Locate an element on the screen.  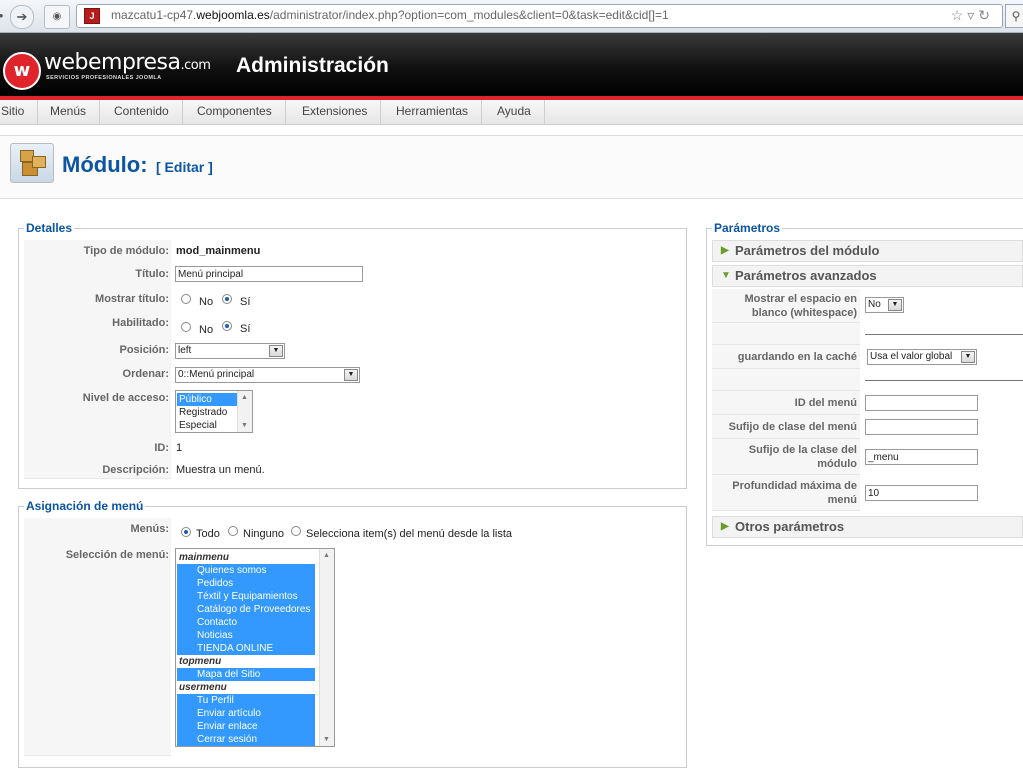
group-topmenu: topmenu is located at coordinates (200, 661).